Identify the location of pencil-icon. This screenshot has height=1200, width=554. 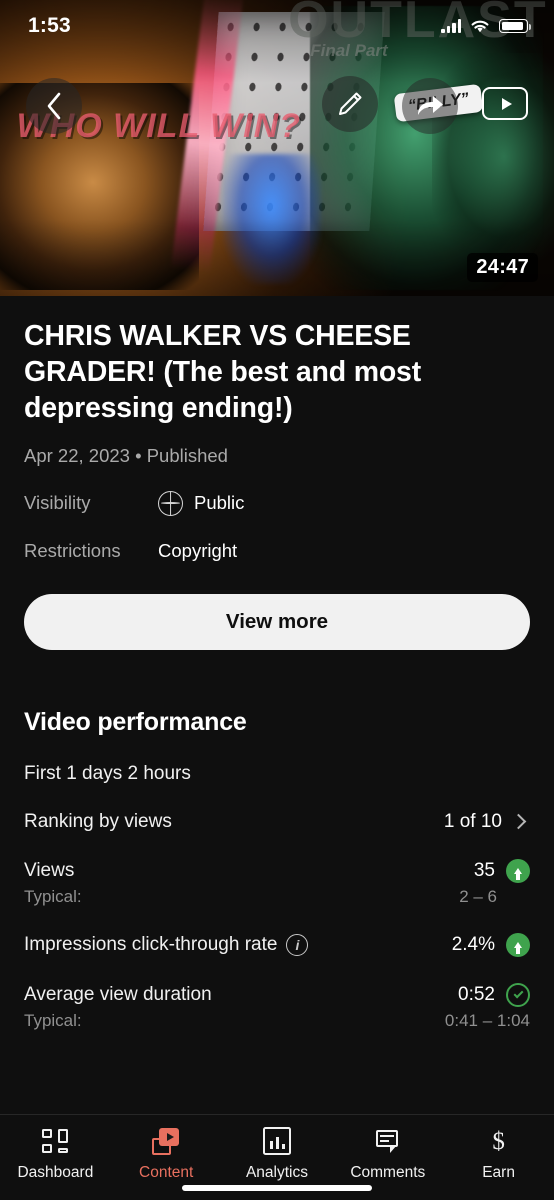
(350, 103).